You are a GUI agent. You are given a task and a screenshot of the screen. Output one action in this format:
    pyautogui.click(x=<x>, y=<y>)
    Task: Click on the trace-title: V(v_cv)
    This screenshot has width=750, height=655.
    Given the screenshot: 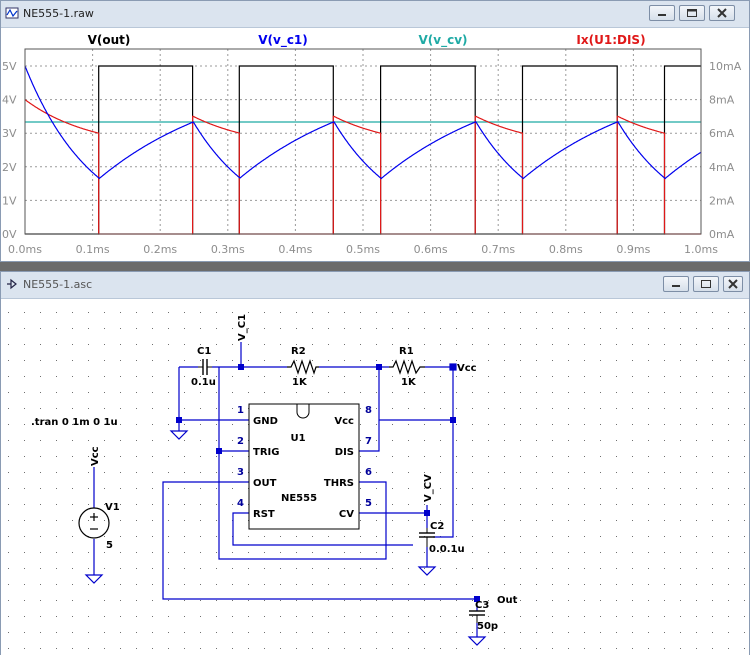 What is the action you would take?
    pyautogui.click(x=442, y=40)
    